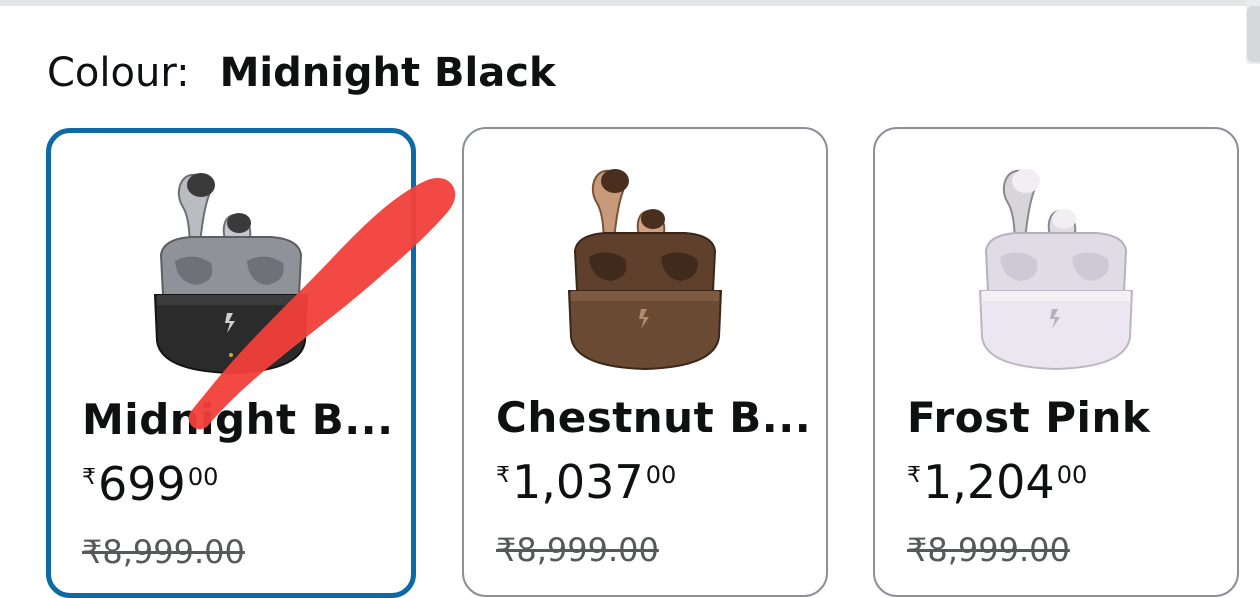  What do you see at coordinates (118, 73) in the screenshot?
I see `colour-label: Colour:` at bounding box center [118, 73].